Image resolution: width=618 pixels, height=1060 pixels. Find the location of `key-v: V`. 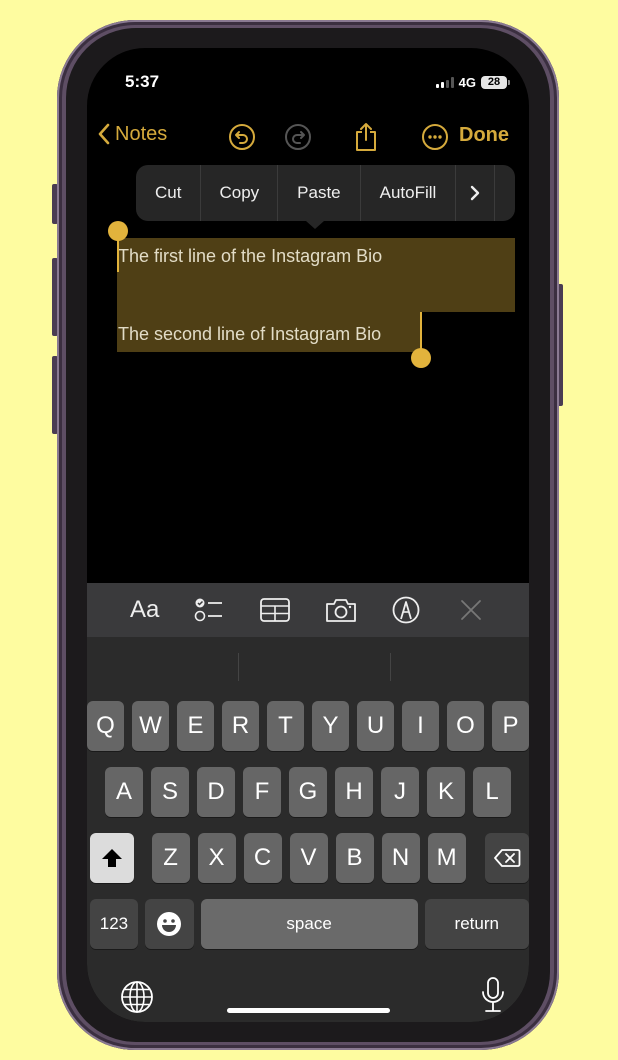

key-v: V is located at coordinates (308, 858).